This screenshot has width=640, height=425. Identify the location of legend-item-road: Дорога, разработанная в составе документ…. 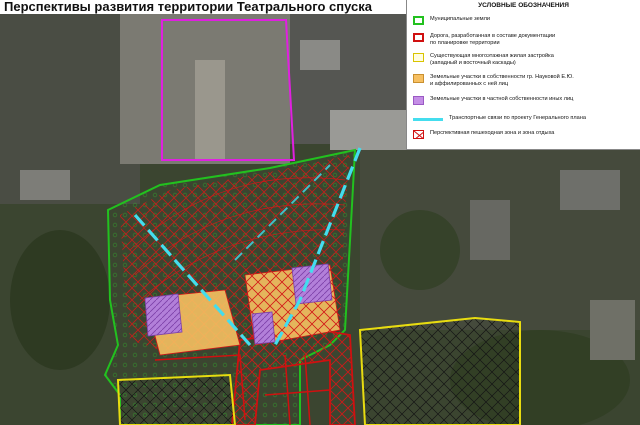
(526, 39).